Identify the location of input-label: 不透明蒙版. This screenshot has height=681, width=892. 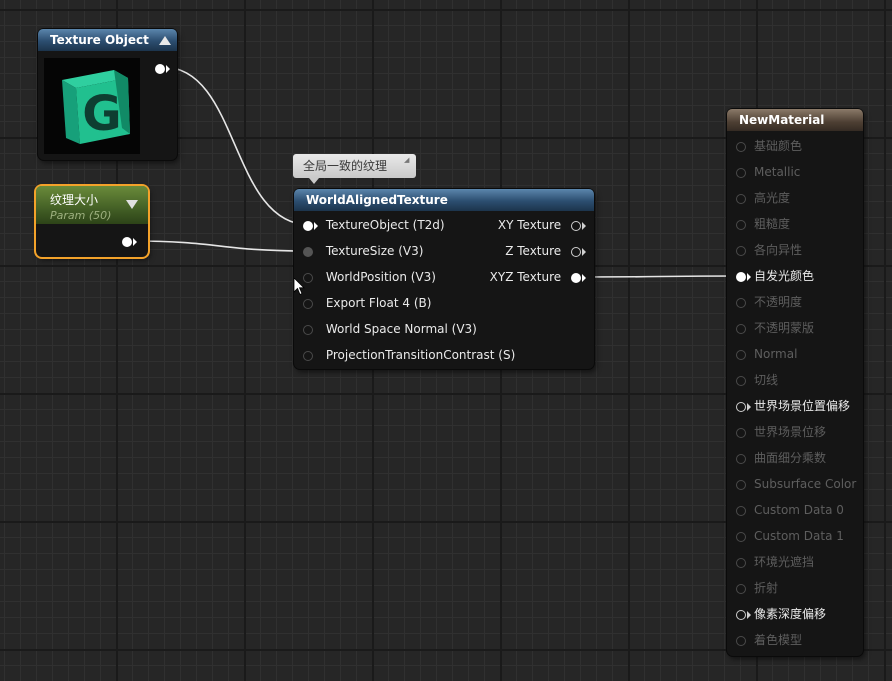
(784, 328).